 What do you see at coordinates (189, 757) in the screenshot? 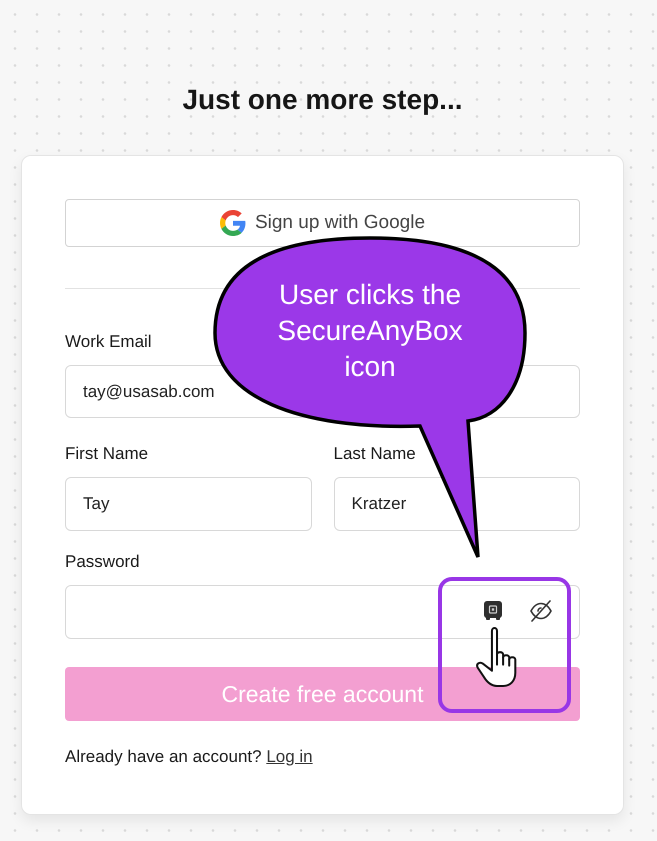
I see `login-prompt: Already have an account? Log in` at bounding box center [189, 757].